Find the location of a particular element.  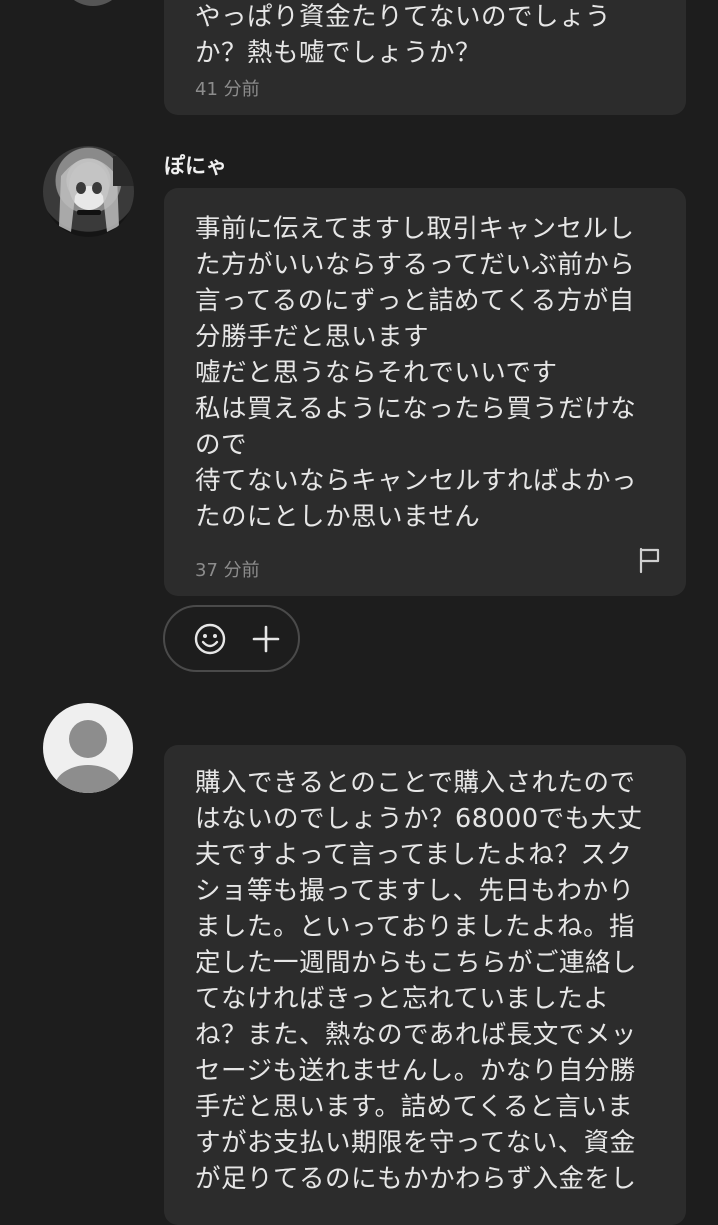

message-line: 手だと思います。詰めてくると言いま is located at coordinates (414, 1107).